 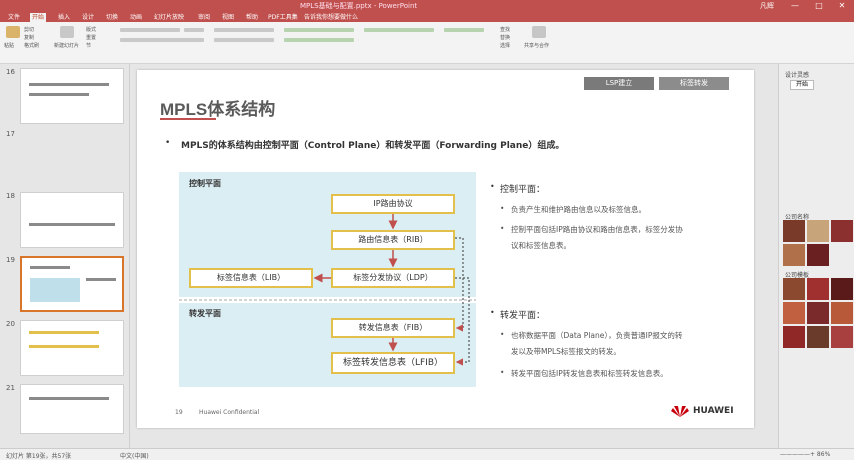 I want to click on tab-insert: 插入, so click(x=64, y=17).